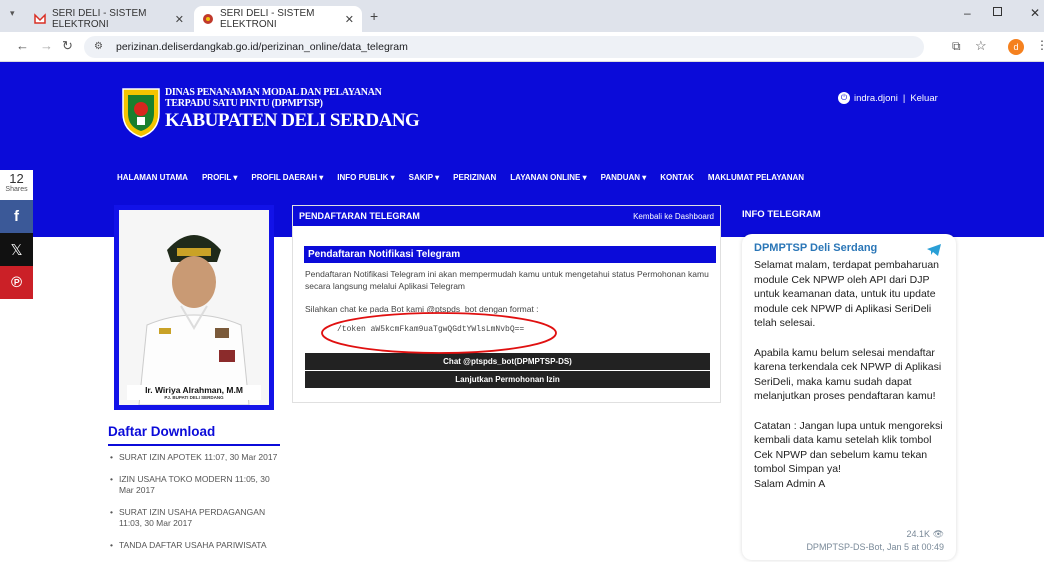 The image size is (1044, 562). Describe the element at coordinates (359, 216) in the screenshot. I see `panel-title: PENDAFTARAN TELEGRAM` at that location.